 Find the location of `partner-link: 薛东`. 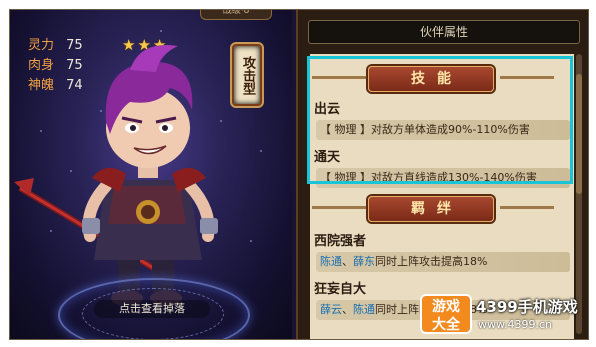

partner-link: 薛东 is located at coordinates (364, 261).